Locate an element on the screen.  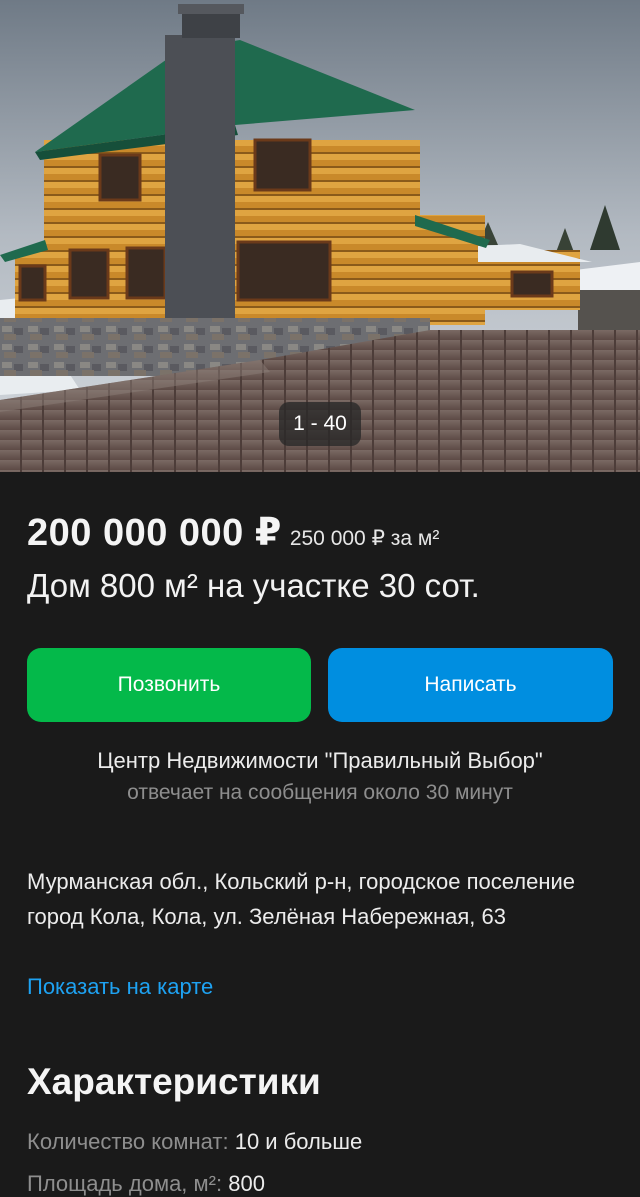
listing-title: Дом 800 м² на участке 30 сот. is located at coordinates (253, 585).